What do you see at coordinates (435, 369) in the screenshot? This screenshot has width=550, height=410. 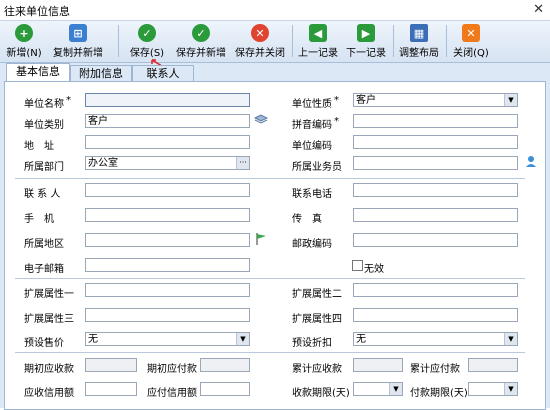 I see `acc-payable-label: 累计应付款` at bounding box center [435, 369].